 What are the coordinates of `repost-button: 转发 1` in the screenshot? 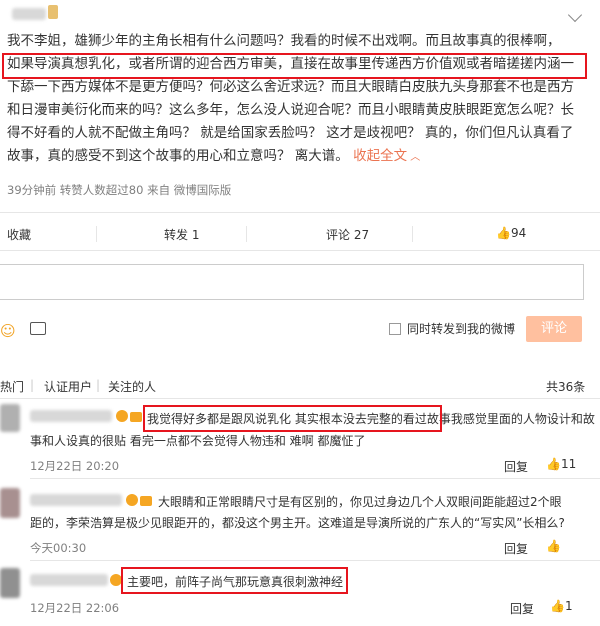 It's located at (181, 234).